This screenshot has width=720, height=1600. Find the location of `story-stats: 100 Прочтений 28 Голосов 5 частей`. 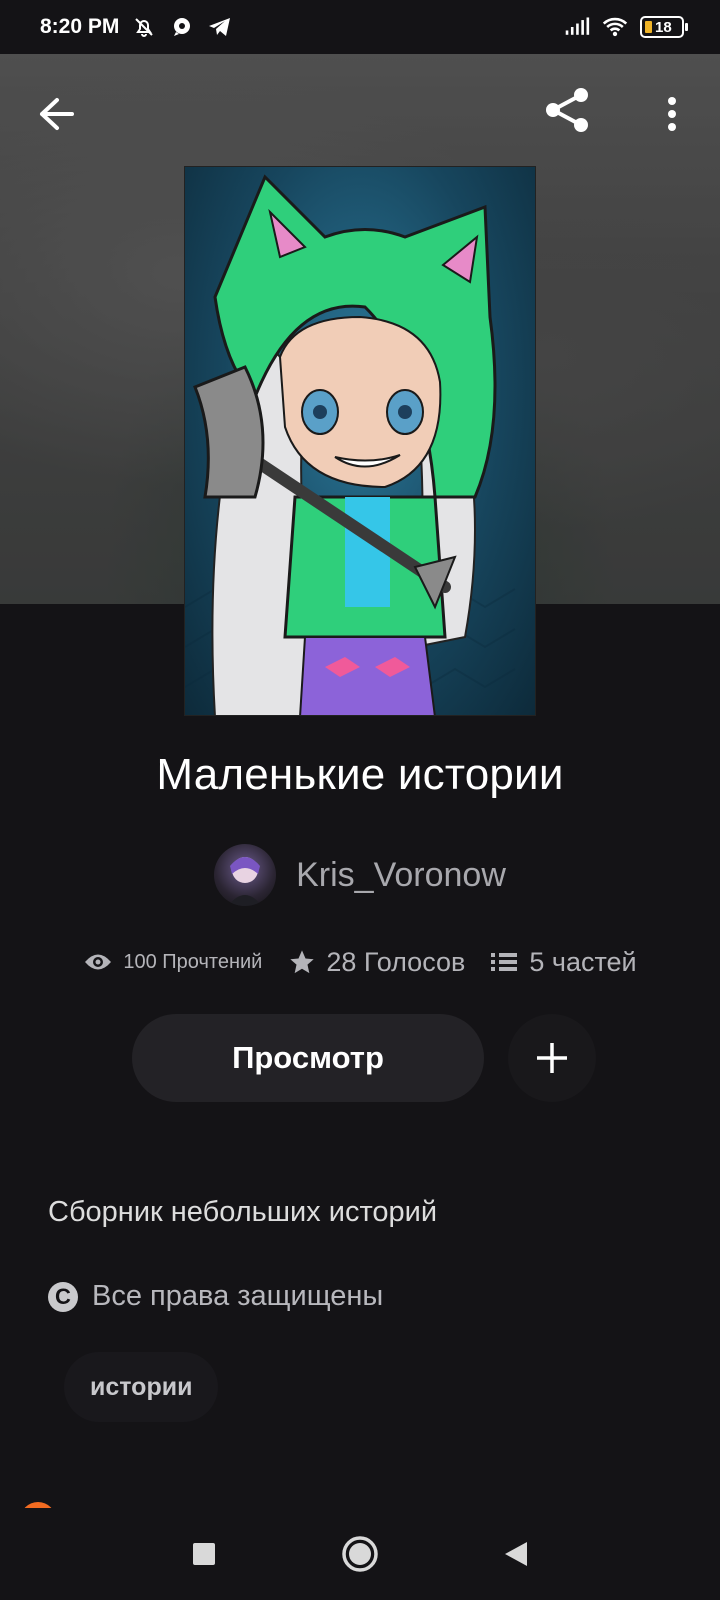

story-stats: 100 Прочтений 28 Голосов 5 частей is located at coordinates (360, 962).